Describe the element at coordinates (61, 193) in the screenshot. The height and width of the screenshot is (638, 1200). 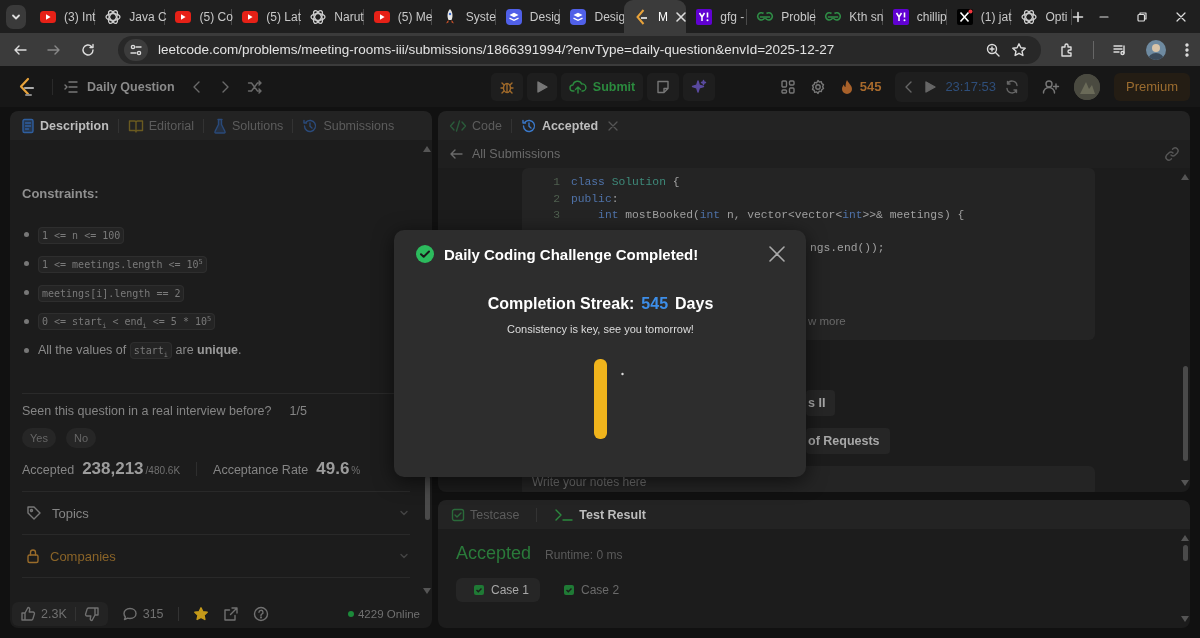
I see `section-heading: Constraints:` at that location.